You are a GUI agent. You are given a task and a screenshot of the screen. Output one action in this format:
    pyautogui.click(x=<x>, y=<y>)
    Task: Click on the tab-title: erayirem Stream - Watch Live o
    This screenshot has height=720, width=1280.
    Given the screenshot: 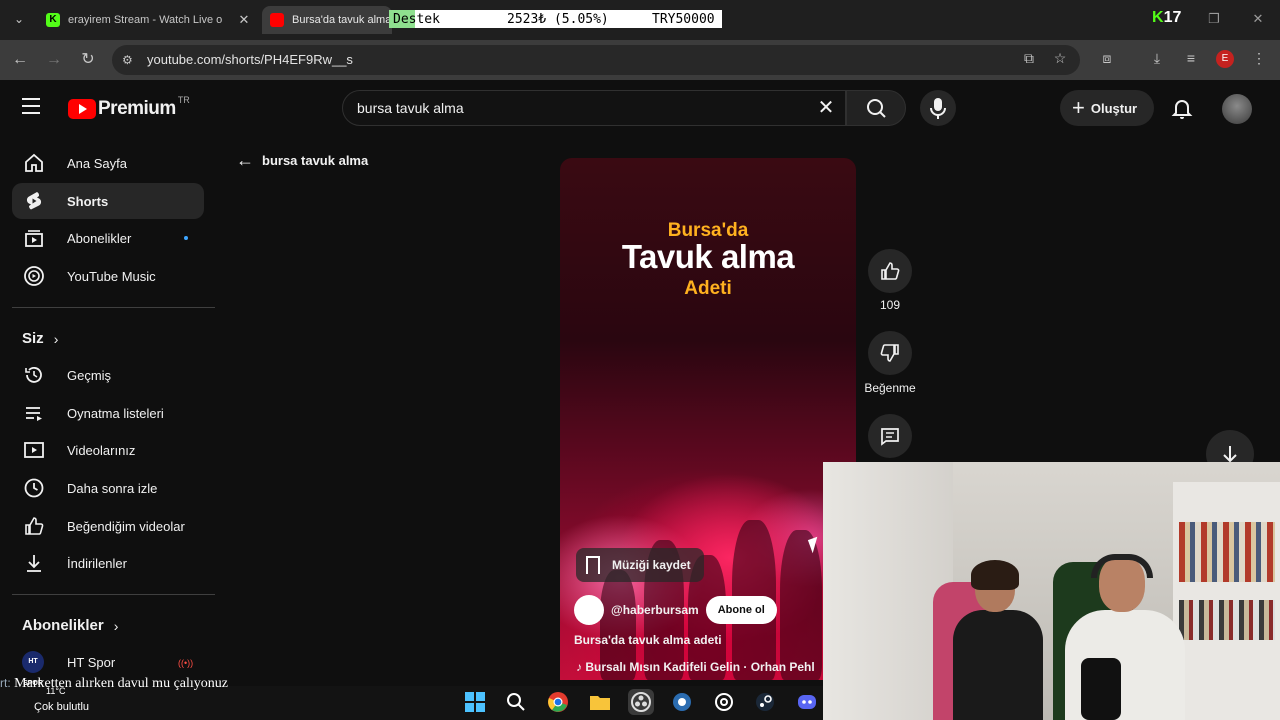 What is the action you would take?
    pyautogui.click(x=145, y=20)
    